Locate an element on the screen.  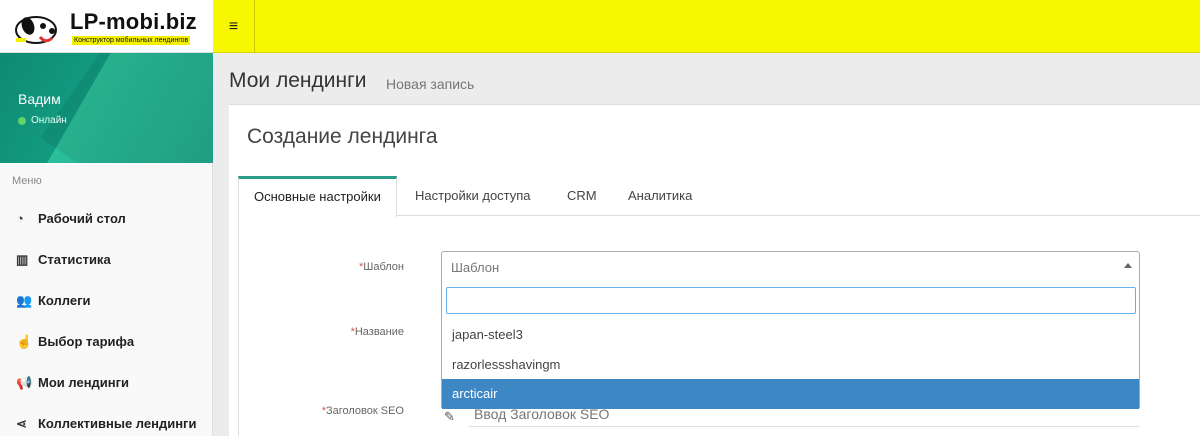
tab-analytics: Аналитика is located at coordinates (660, 196).